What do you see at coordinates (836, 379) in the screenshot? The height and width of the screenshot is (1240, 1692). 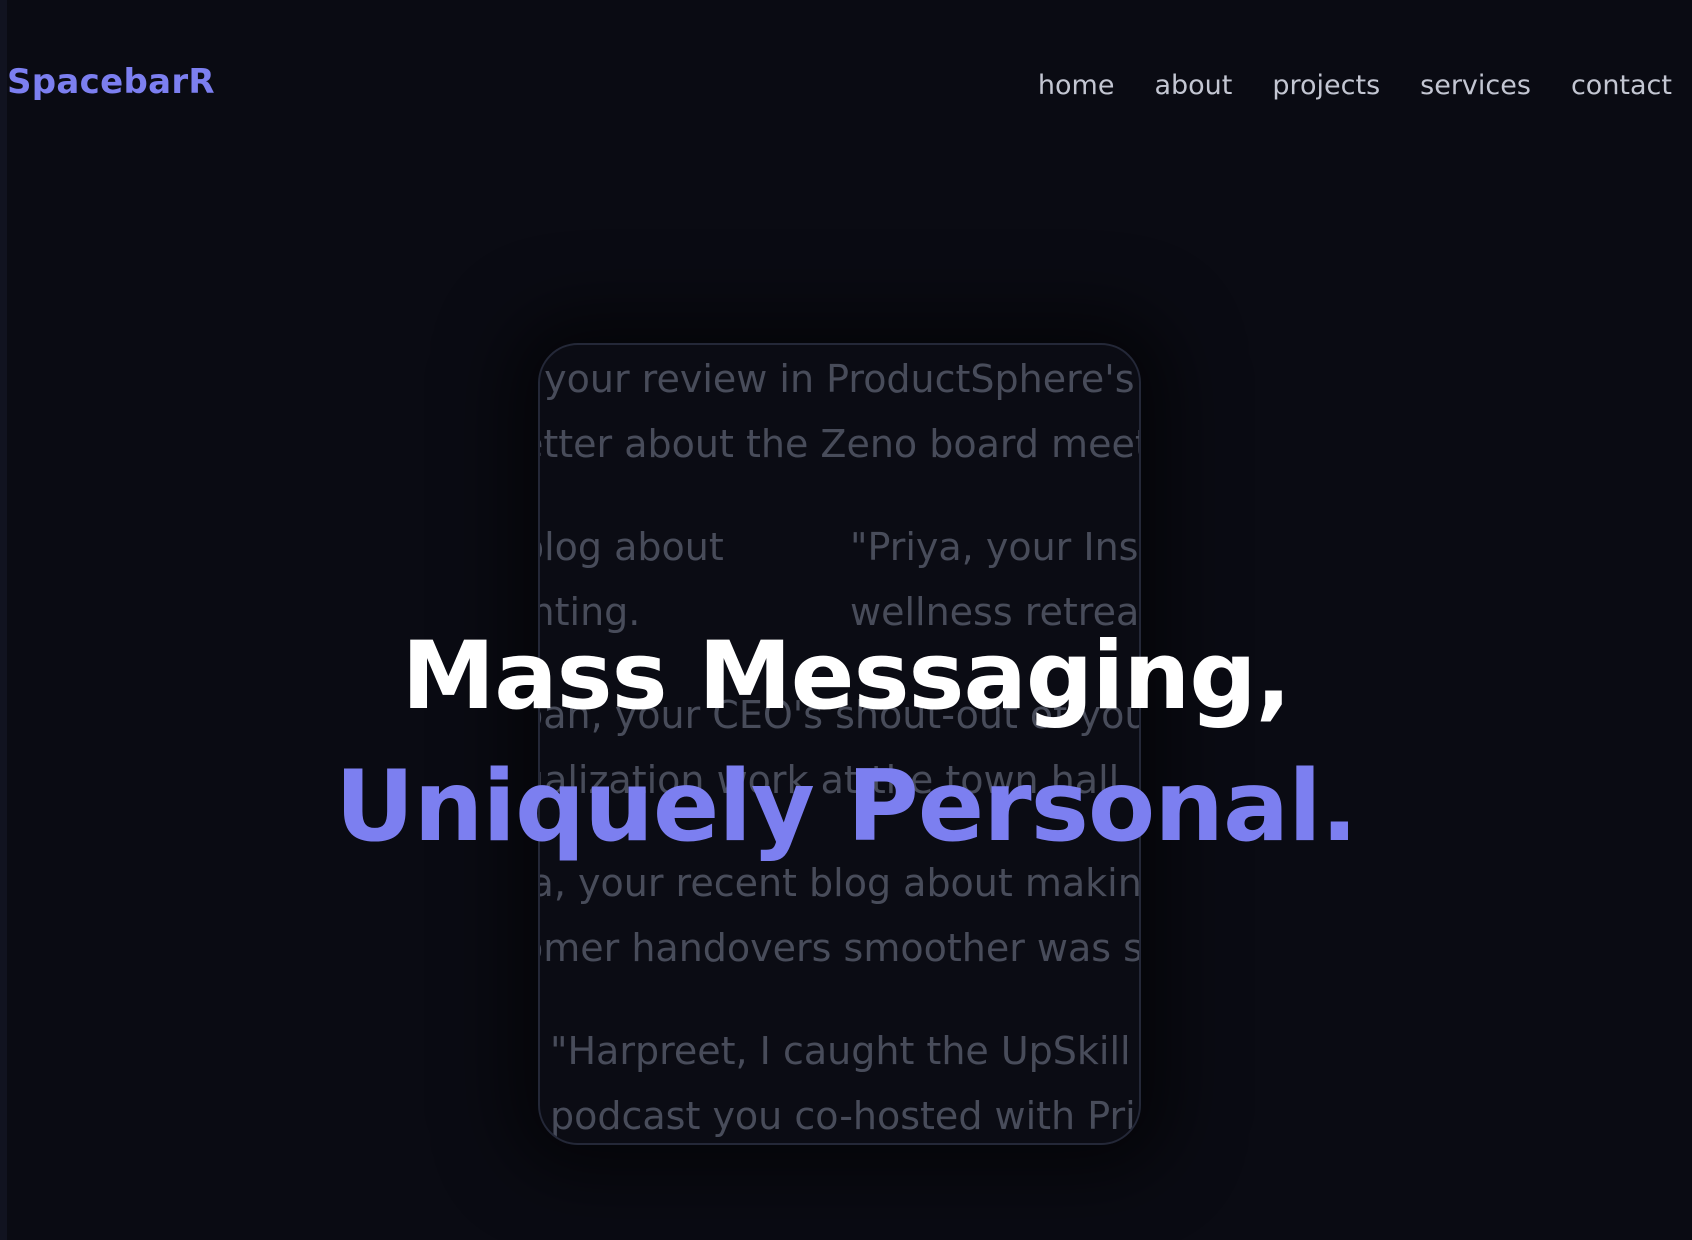 I see `message-line: , your review in ProductSphere's` at bounding box center [836, 379].